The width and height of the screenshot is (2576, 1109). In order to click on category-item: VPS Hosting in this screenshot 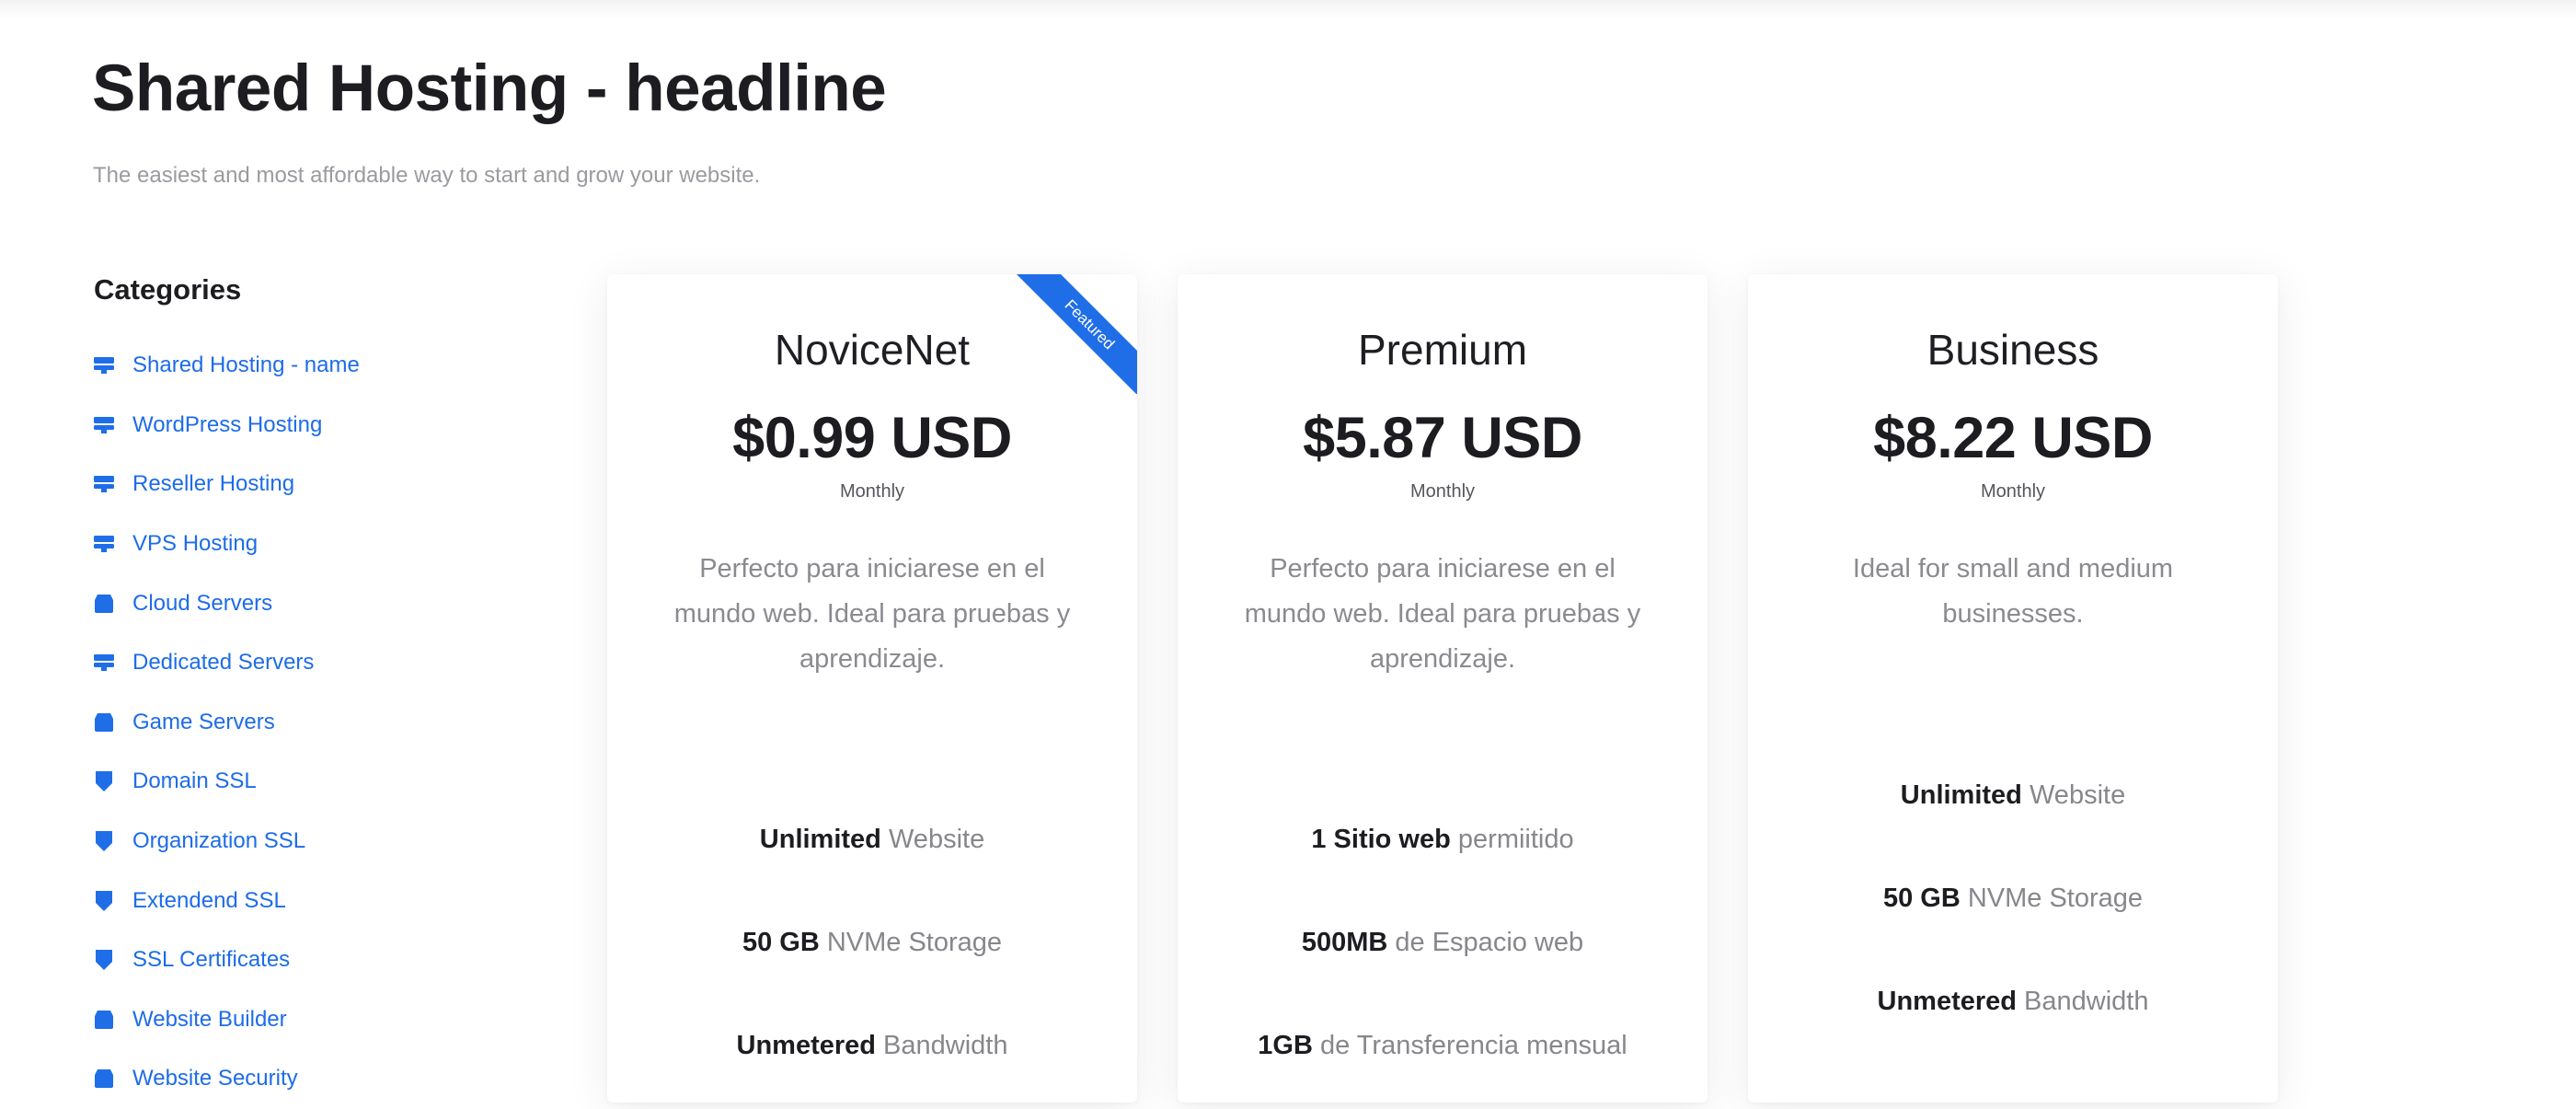, I will do `click(291, 544)`.